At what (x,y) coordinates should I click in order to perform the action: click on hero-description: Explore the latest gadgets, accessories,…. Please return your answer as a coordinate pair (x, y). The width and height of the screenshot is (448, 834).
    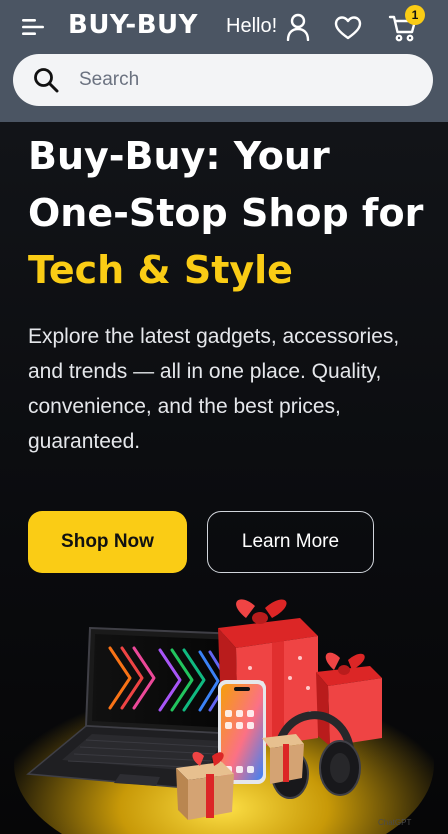
    Looking at the image, I should click on (214, 389).